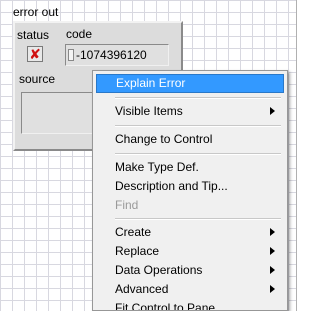  Describe the element at coordinates (190, 289) in the screenshot. I see `menu-item-advanced: Advanced` at that location.